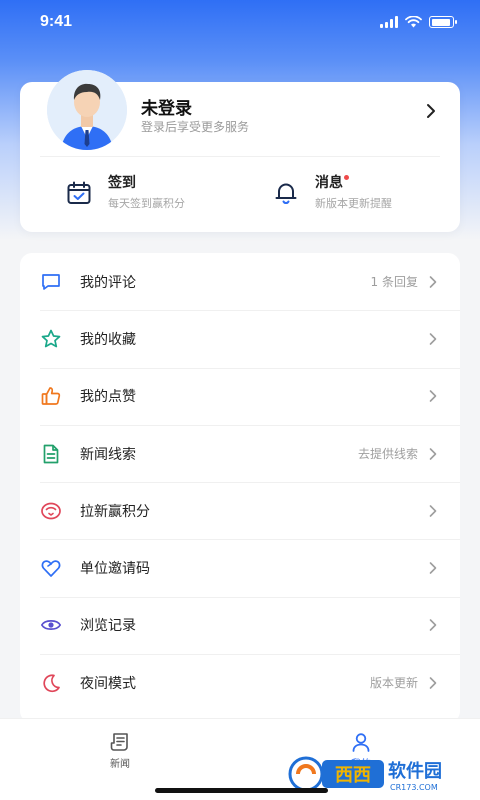  I want to click on menu-label: 拉新赢积分, so click(115, 511).